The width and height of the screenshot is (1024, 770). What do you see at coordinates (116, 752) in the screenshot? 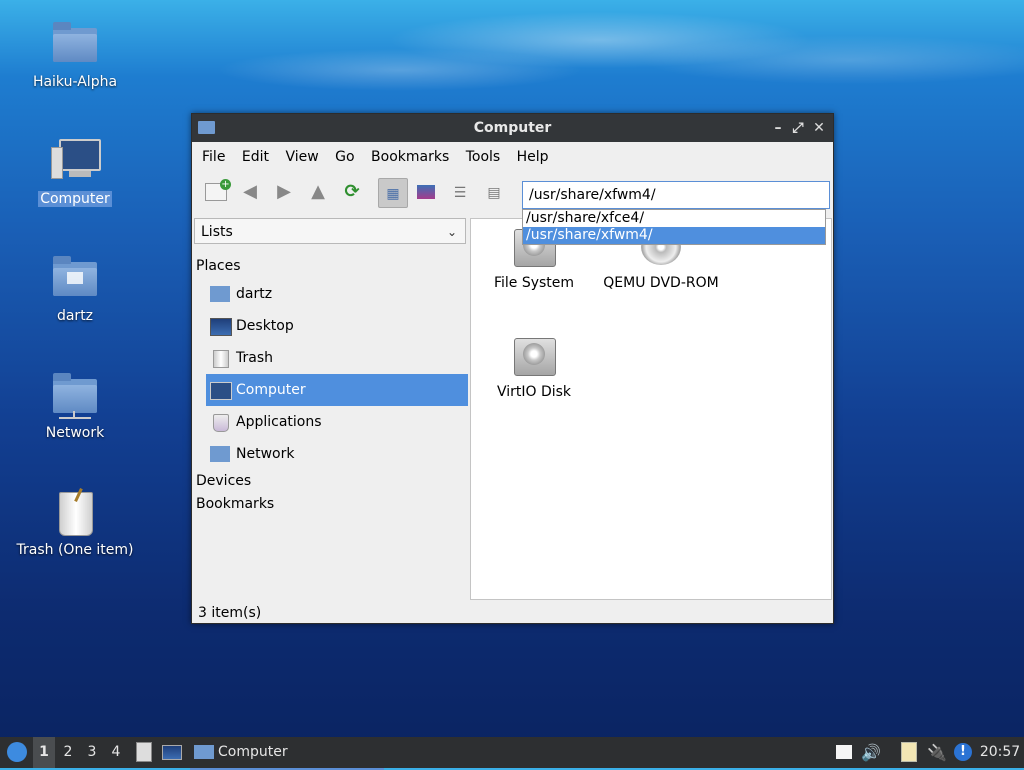
I see `workspace-4: 4` at bounding box center [116, 752].